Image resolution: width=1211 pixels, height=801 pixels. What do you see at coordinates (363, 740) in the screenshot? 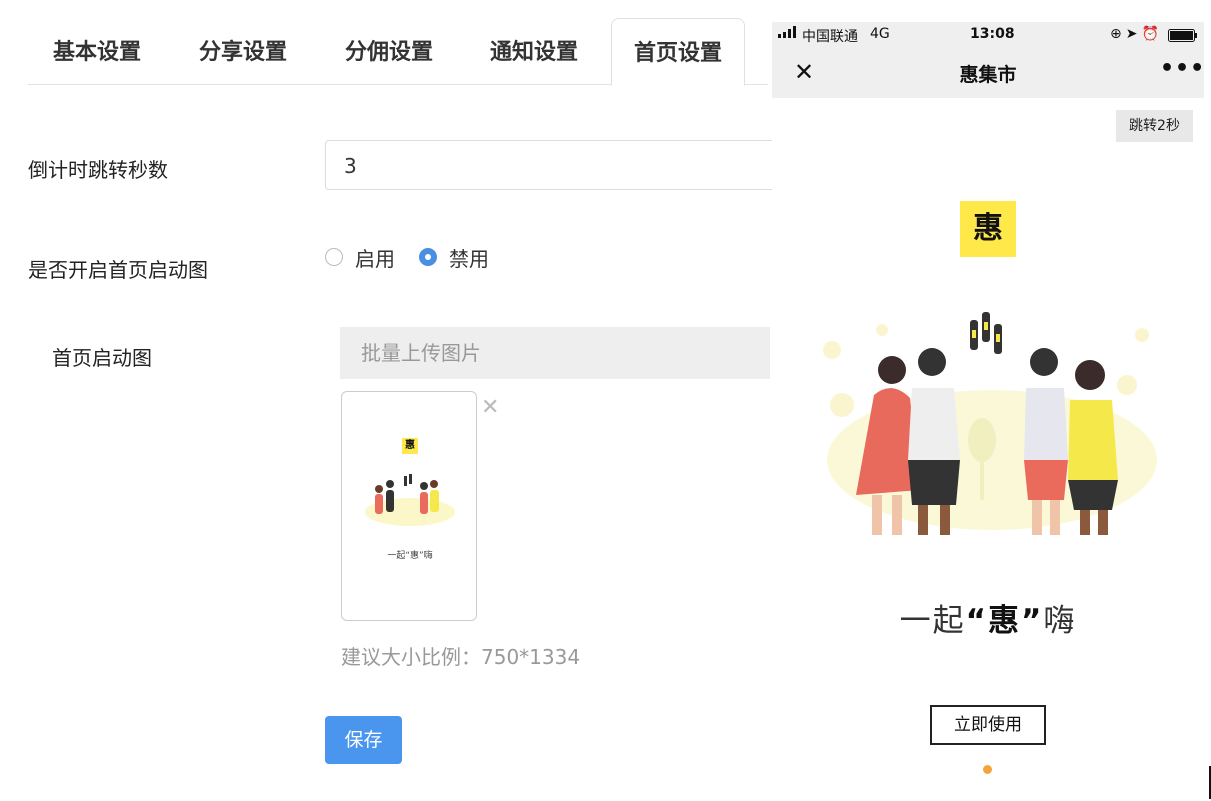
I see `save-button: 保存` at bounding box center [363, 740].